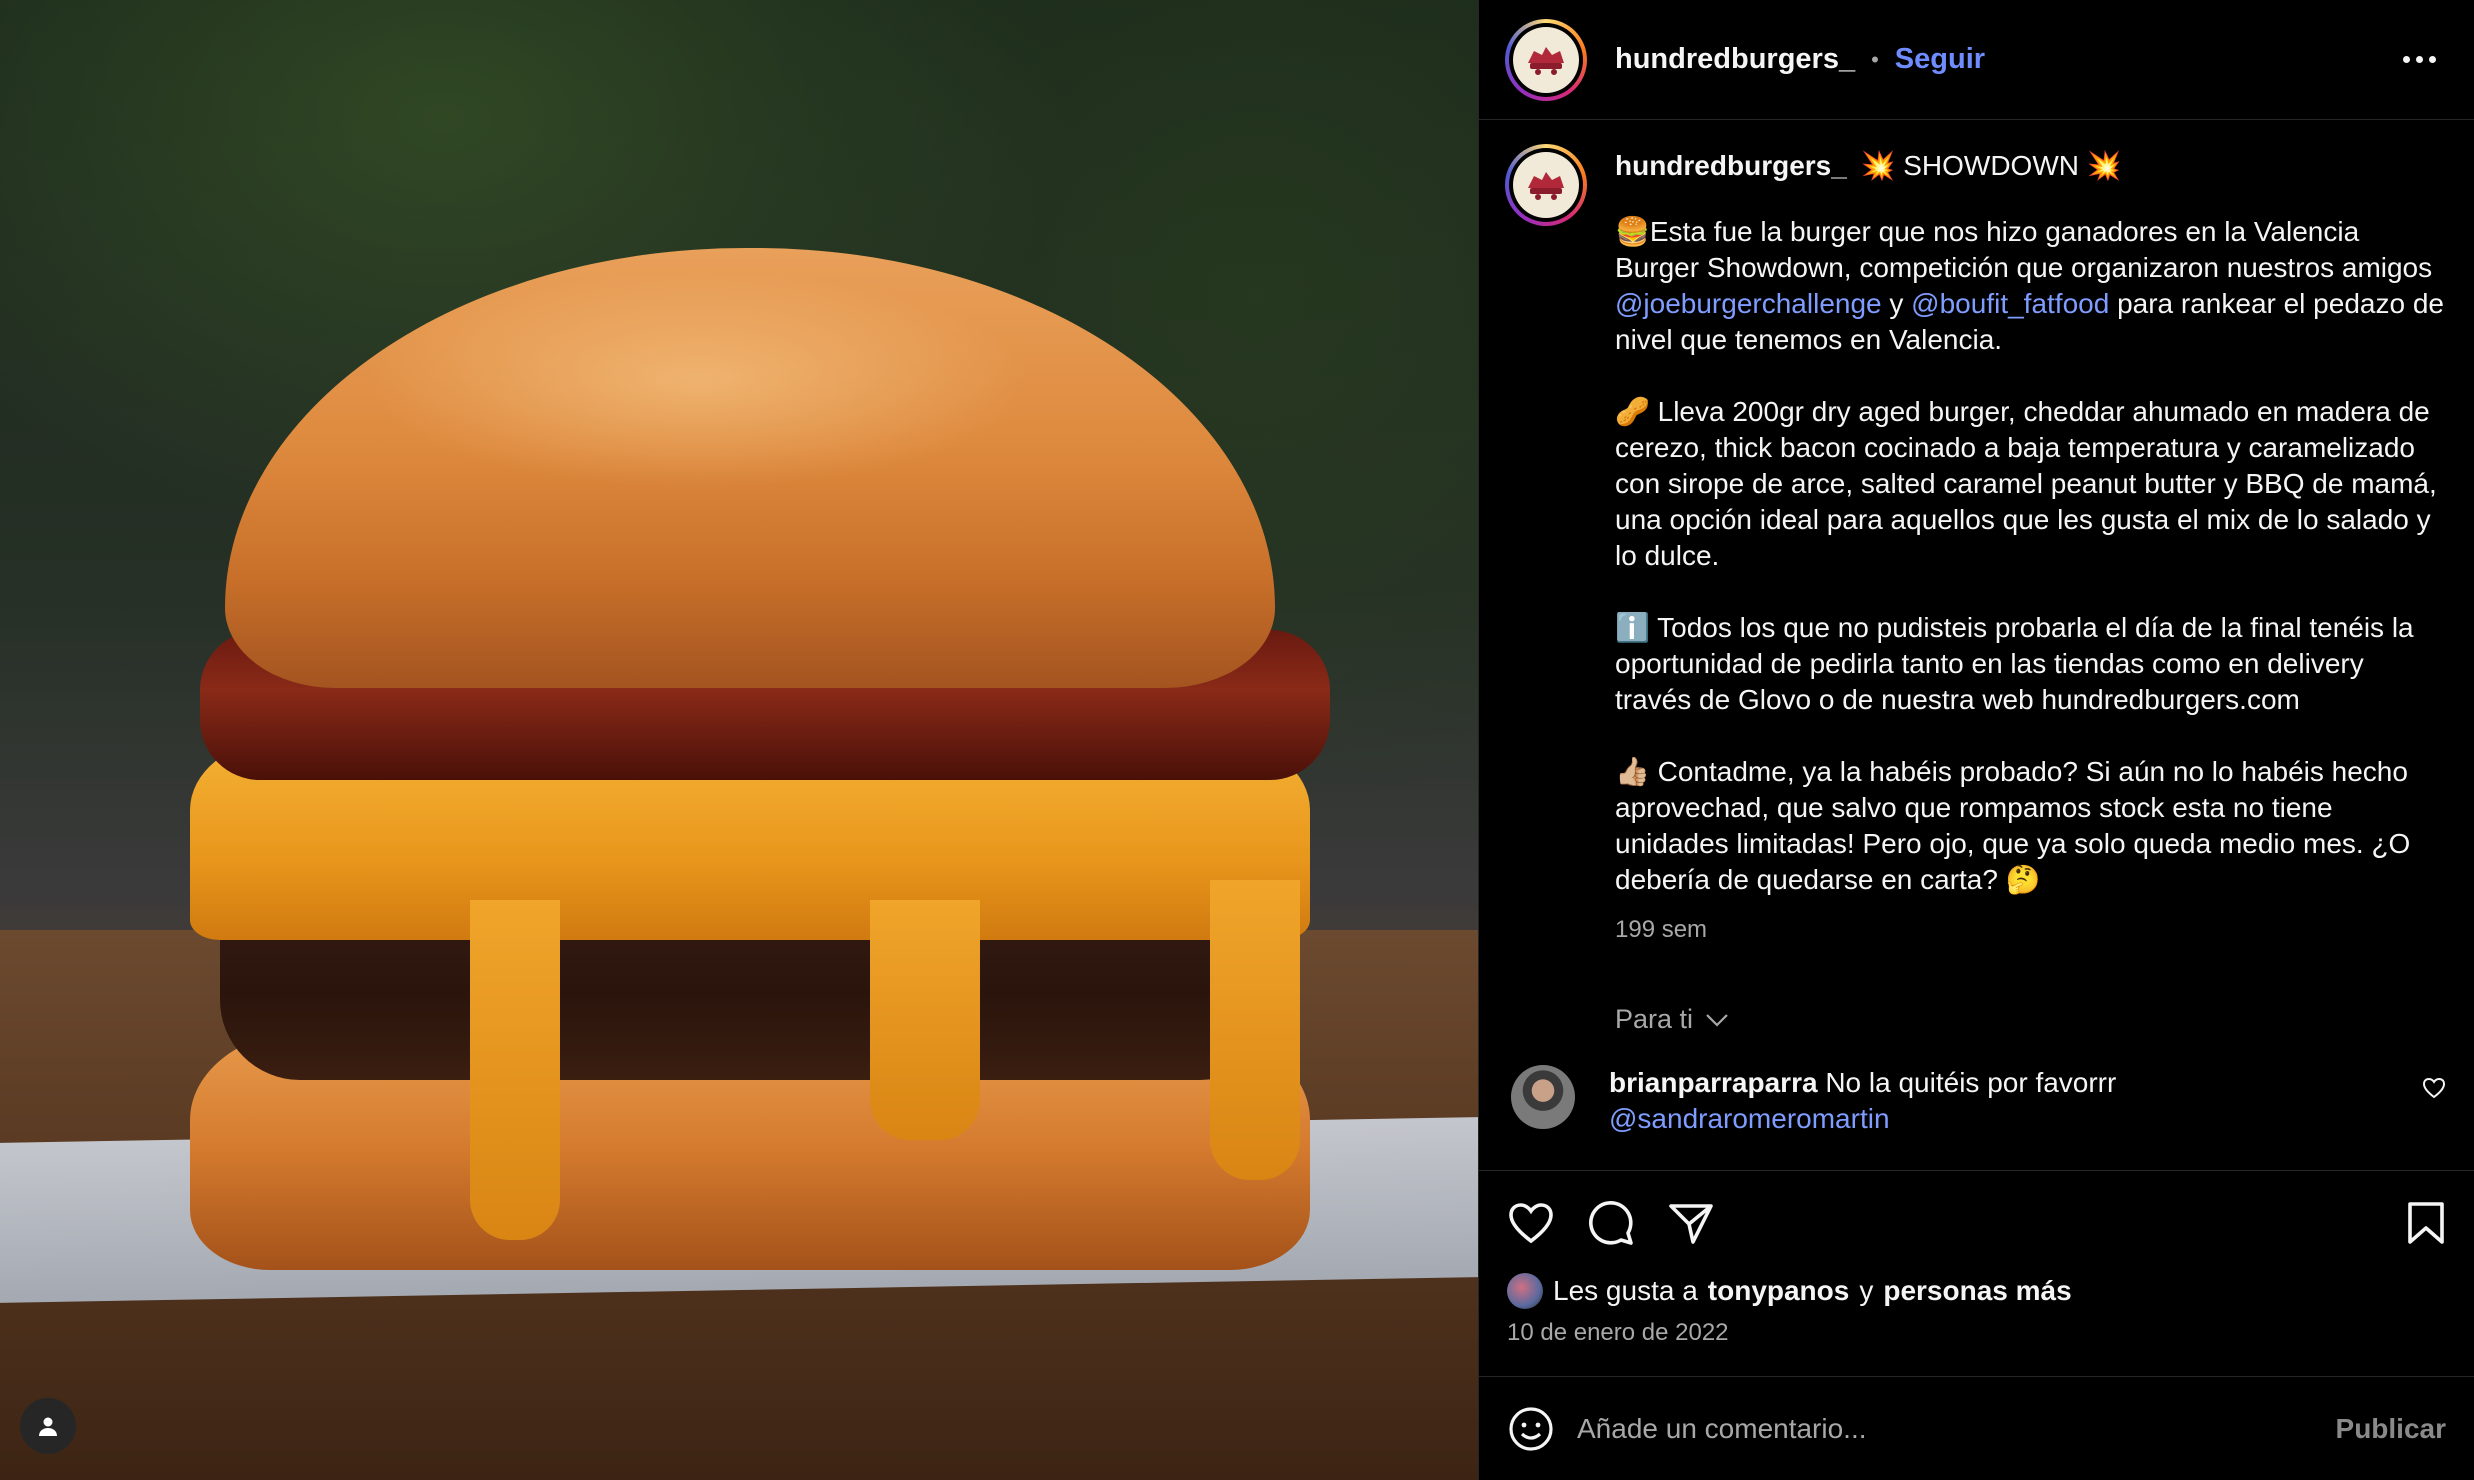 Image resolution: width=2474 pixels, height=1480 pixels. I want to click on likes-summary: Les gusta a tonypanos y personas más, so click(1976, 1291).